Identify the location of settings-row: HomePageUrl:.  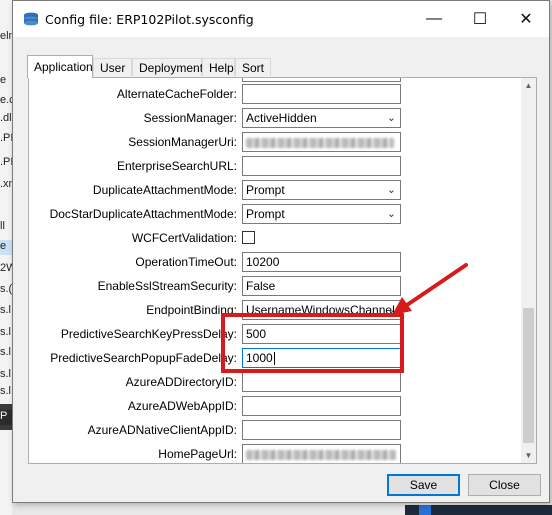
(274, 453).